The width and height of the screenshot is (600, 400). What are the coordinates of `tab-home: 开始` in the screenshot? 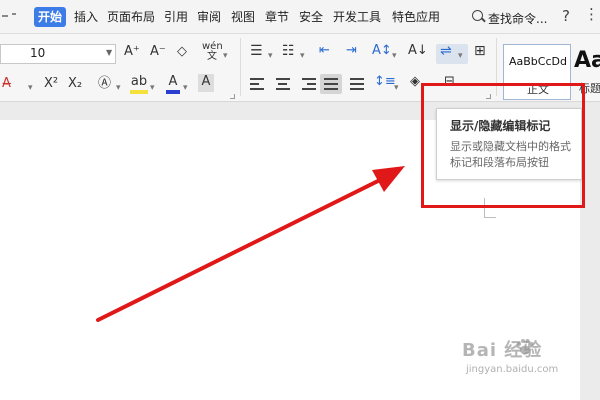 It's located at (50, 17).